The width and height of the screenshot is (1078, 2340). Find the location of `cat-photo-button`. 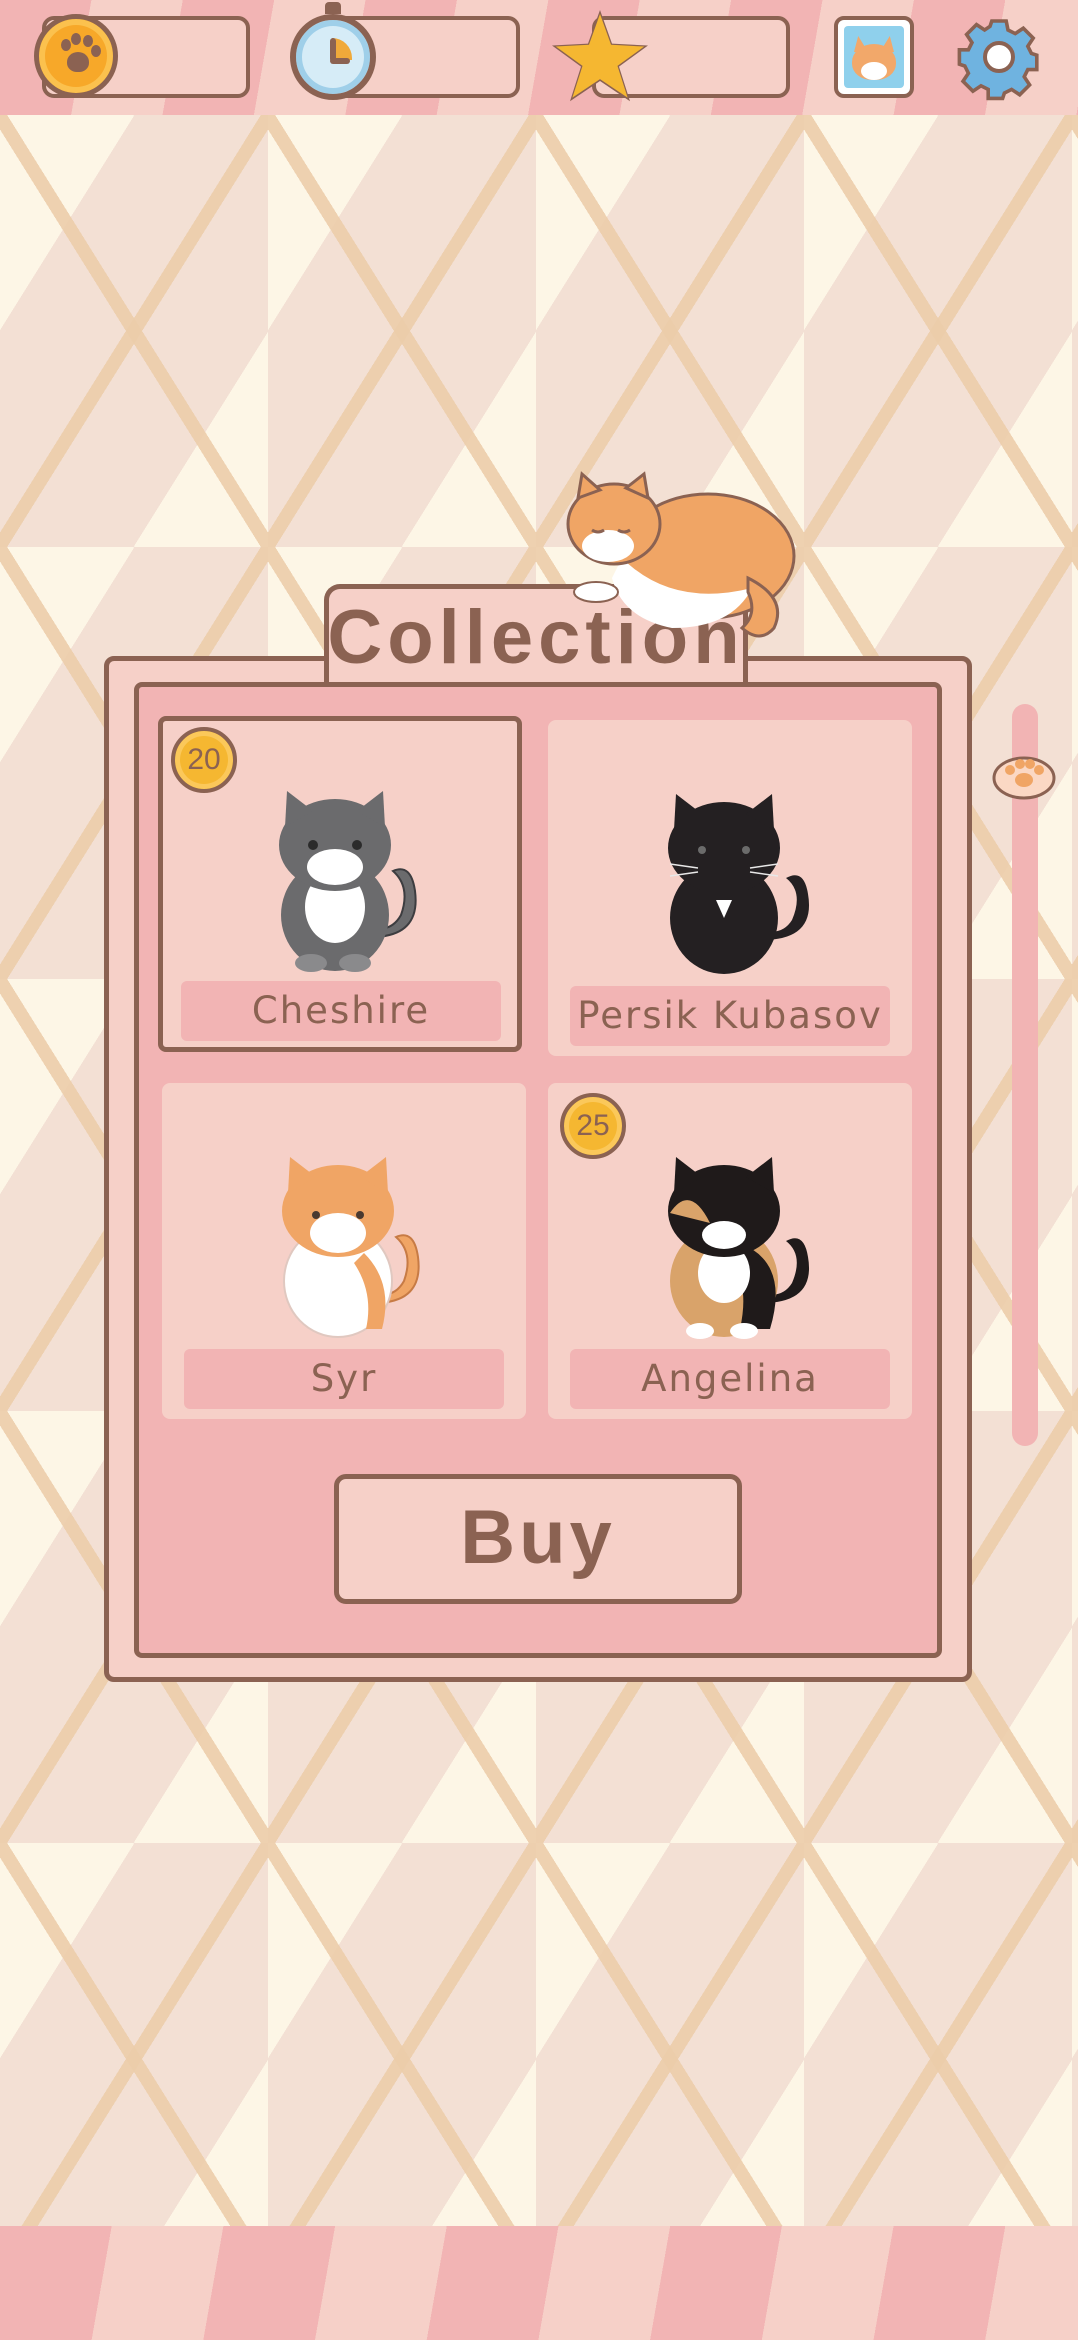

cat-photo-button is located at coordinates (874, 57).